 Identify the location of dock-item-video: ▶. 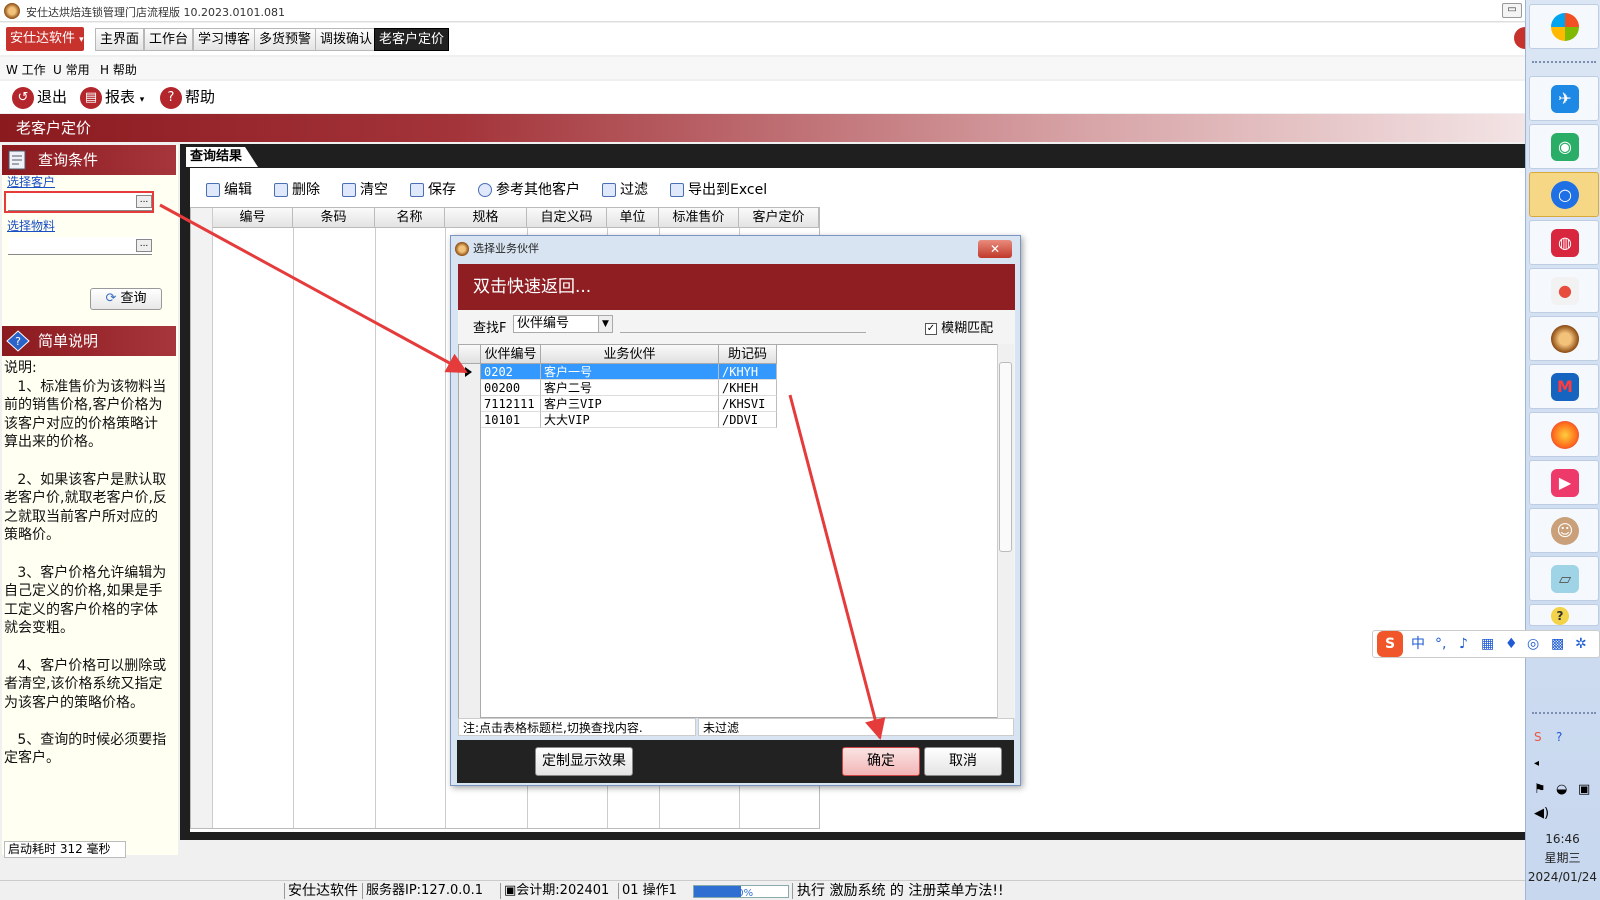
(1564, 482).